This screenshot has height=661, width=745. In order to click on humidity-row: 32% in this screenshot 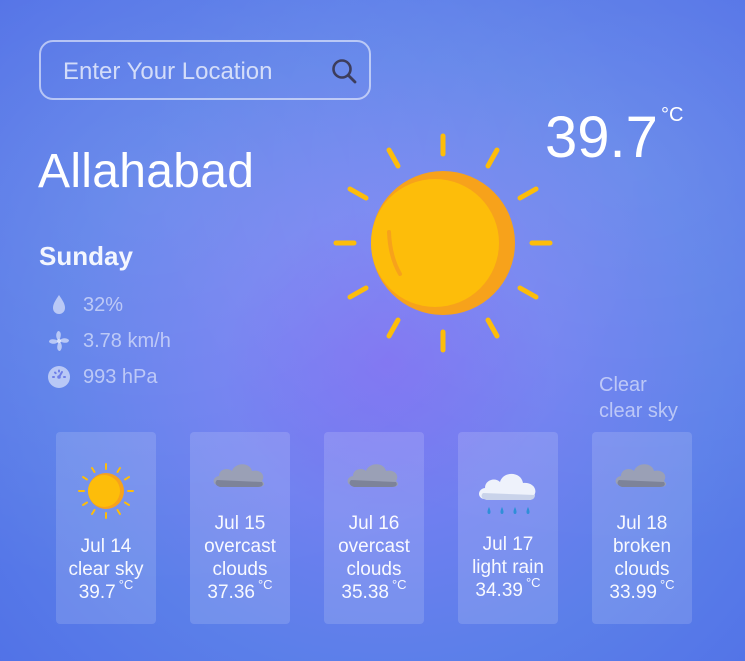, I will do `click(85, 305)`.